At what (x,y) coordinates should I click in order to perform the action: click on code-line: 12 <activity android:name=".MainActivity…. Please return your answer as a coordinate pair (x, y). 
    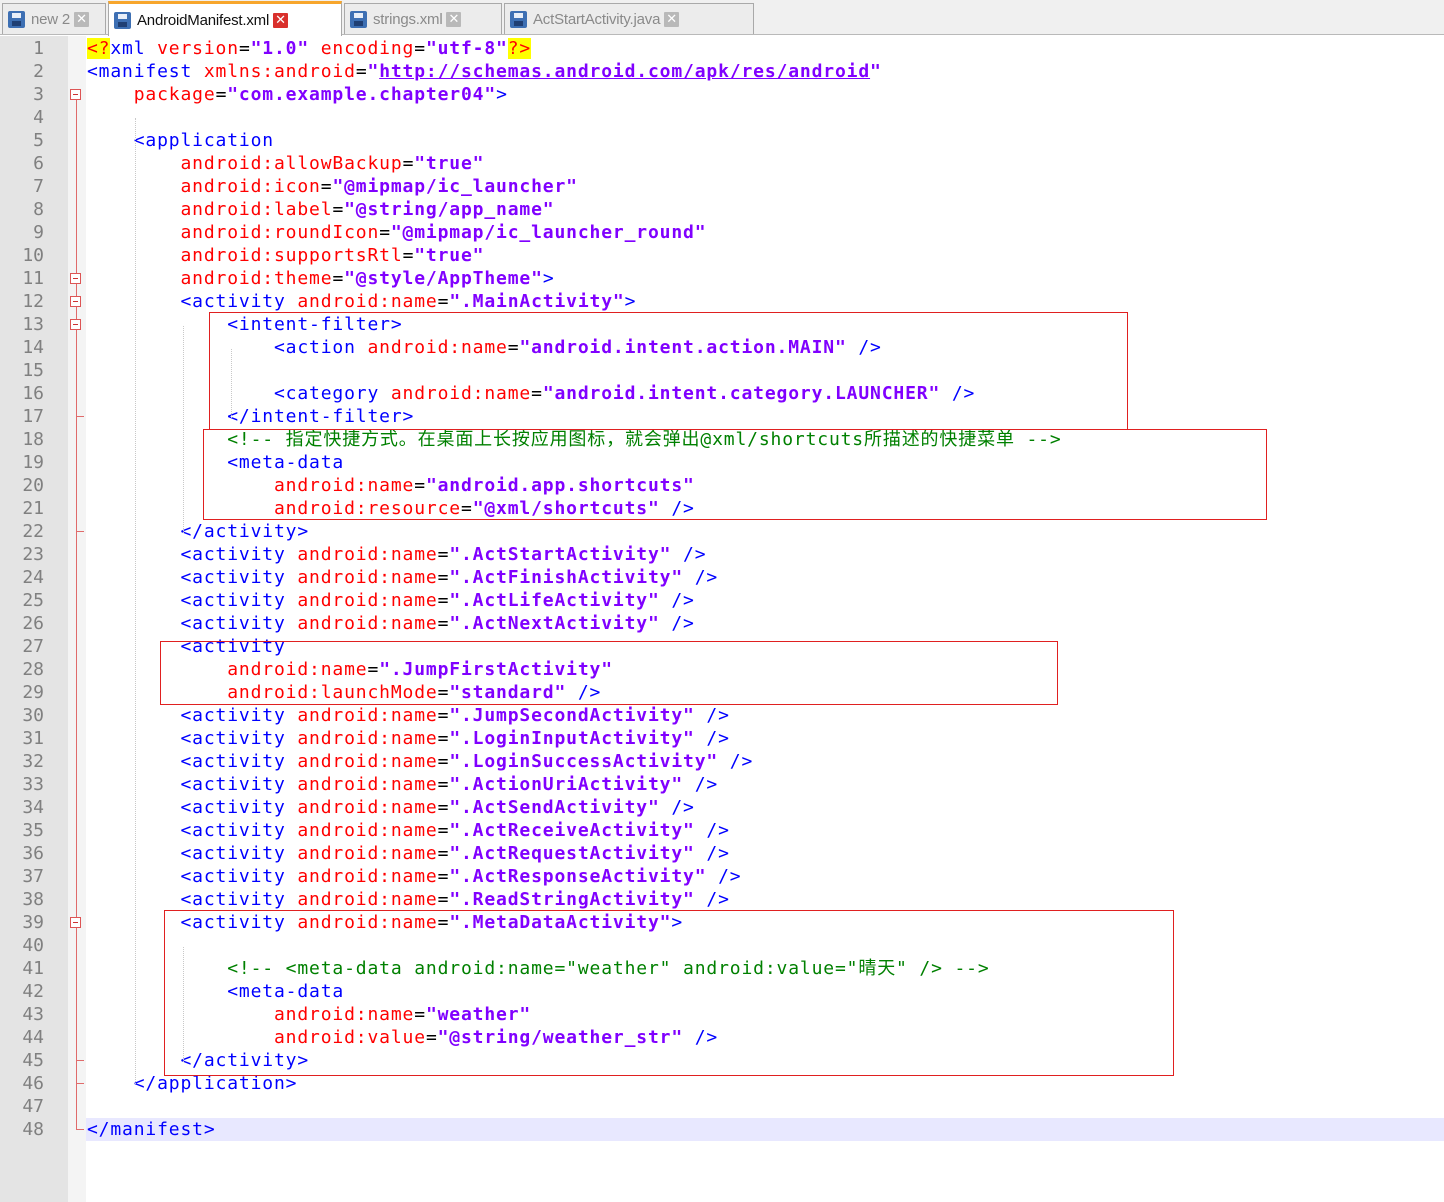
    Looking at the image, I should click on (722, 301).